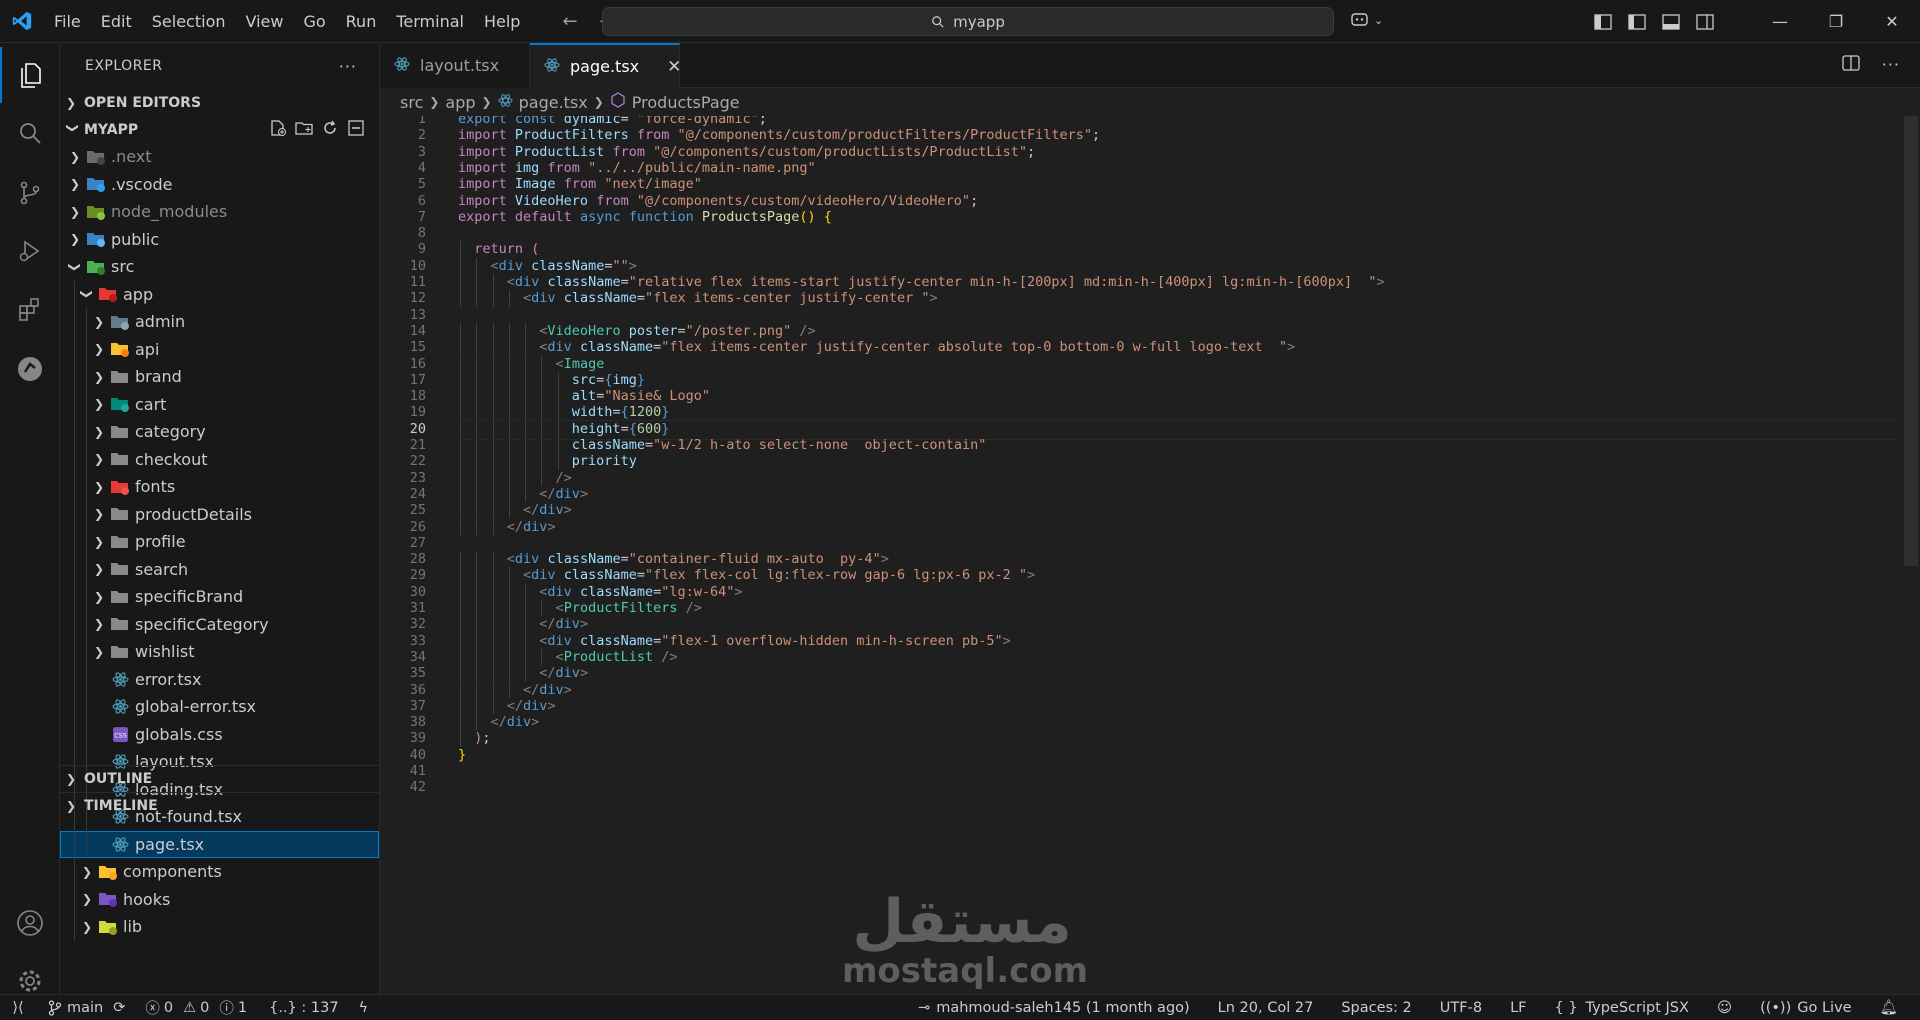  Describe the element at coordinates (1851, 65) in the screenshot. I see `split-editor-icon` at that location.